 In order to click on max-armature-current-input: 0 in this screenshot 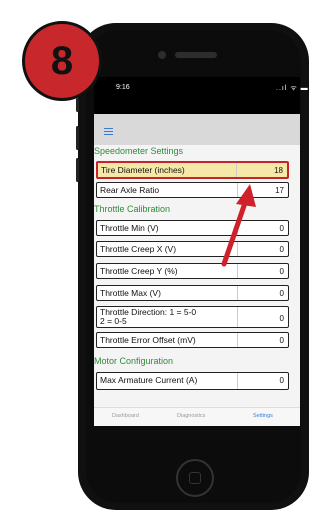, I will do `click(282, 380)`.